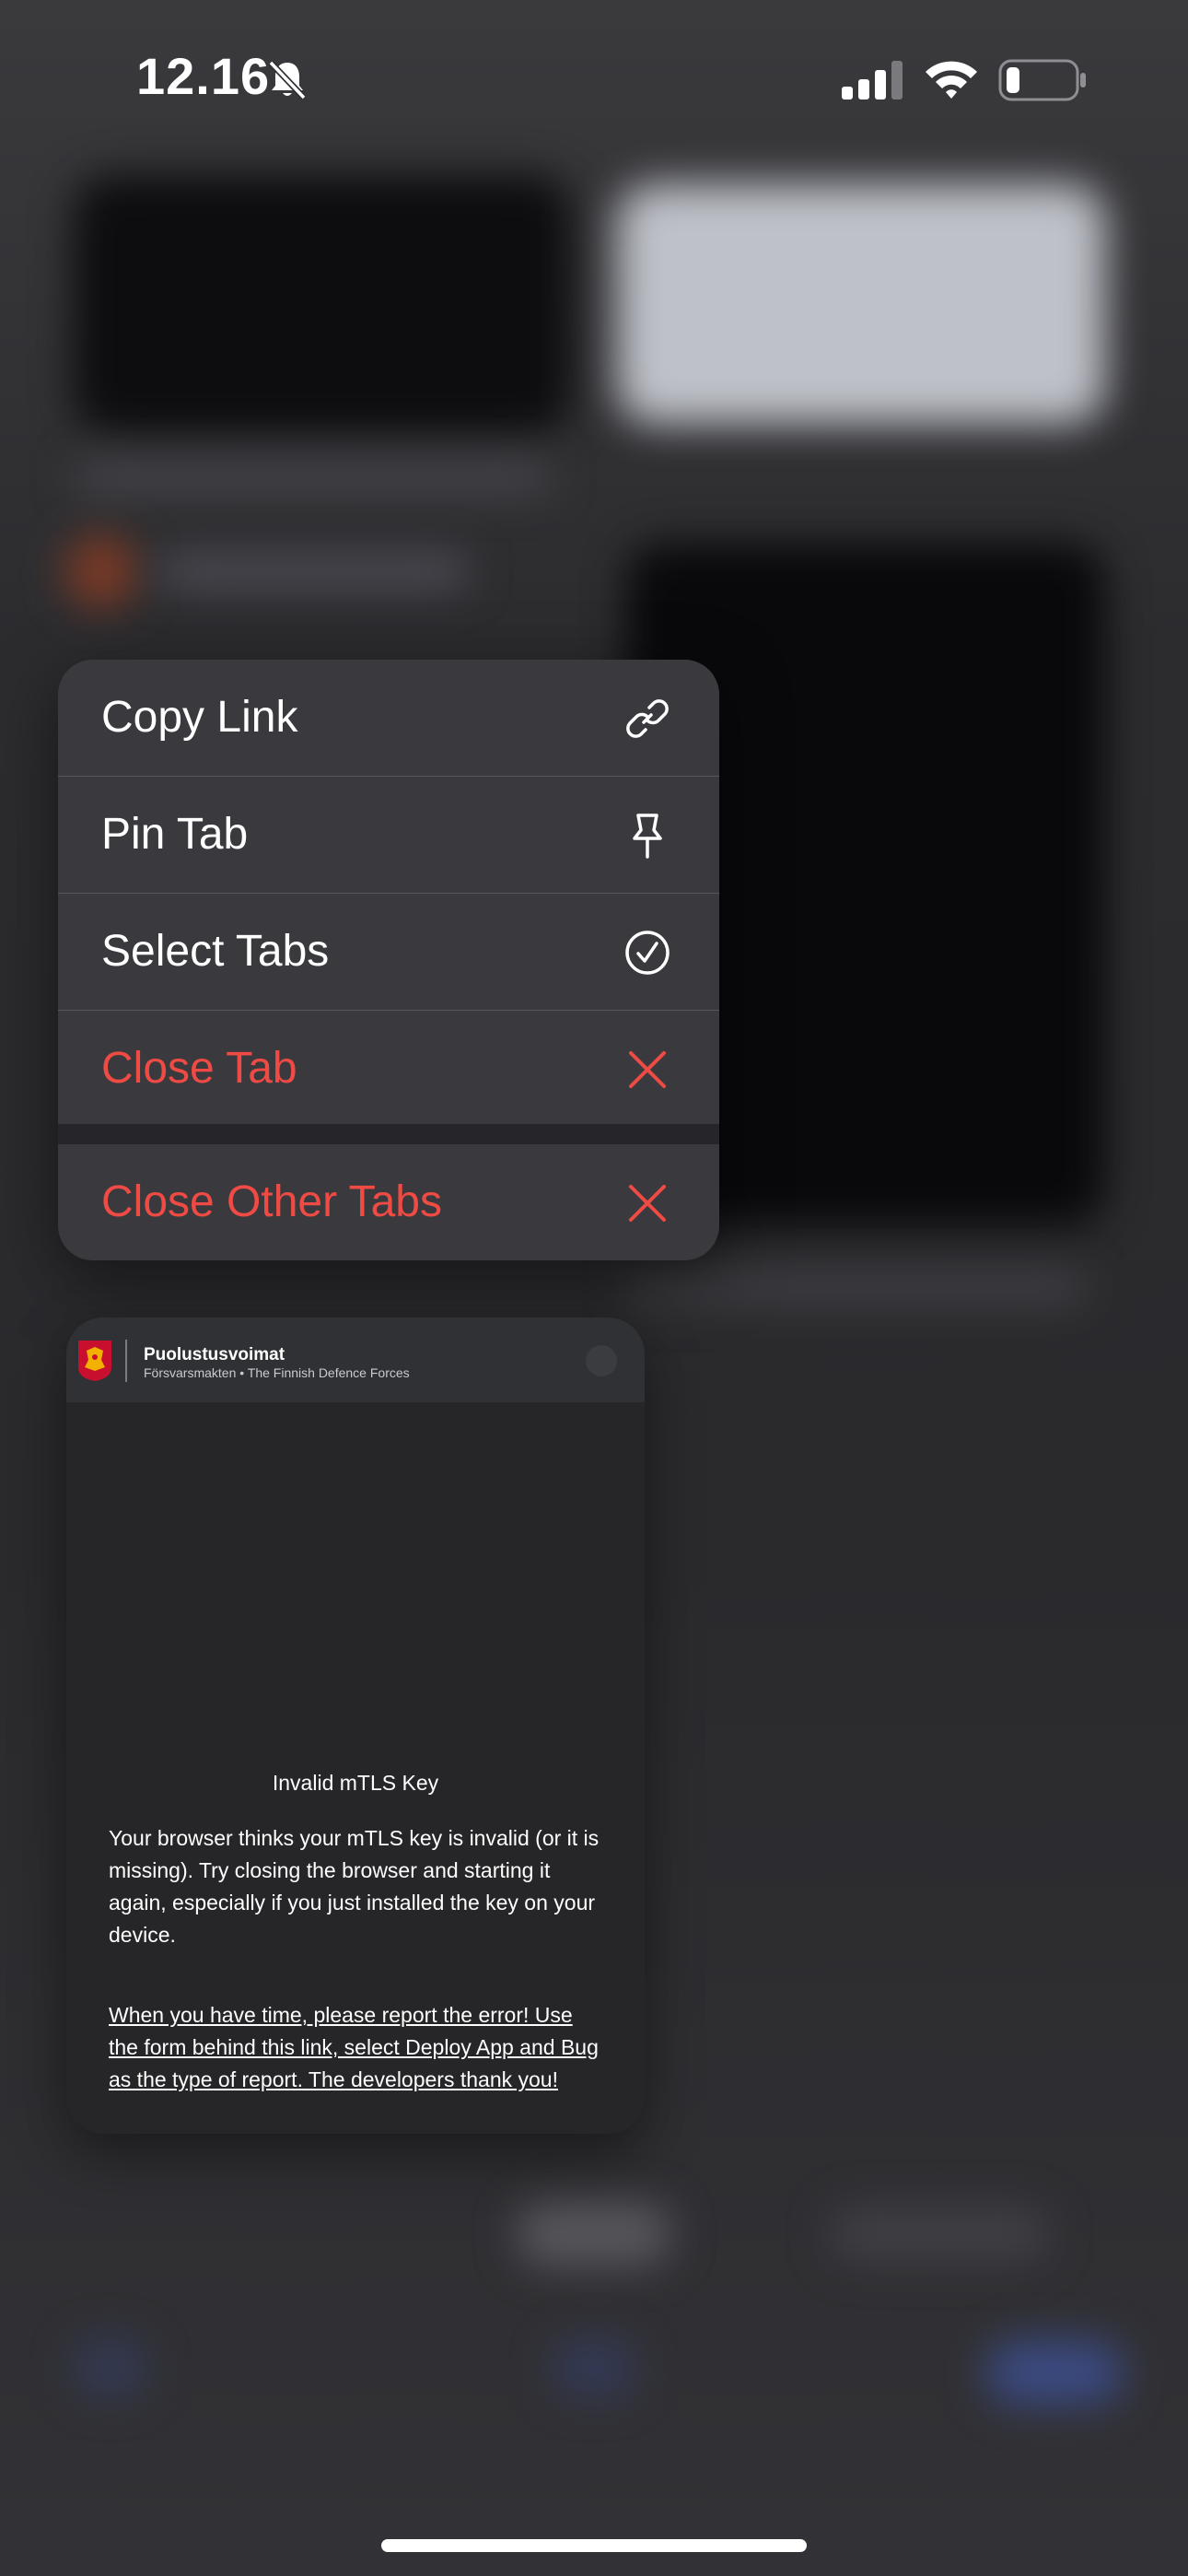  What do you see at coordinates (199, 717) in the screenshot?
I see `menu-item-label: Copy Link` at bounding box center [199, 717].